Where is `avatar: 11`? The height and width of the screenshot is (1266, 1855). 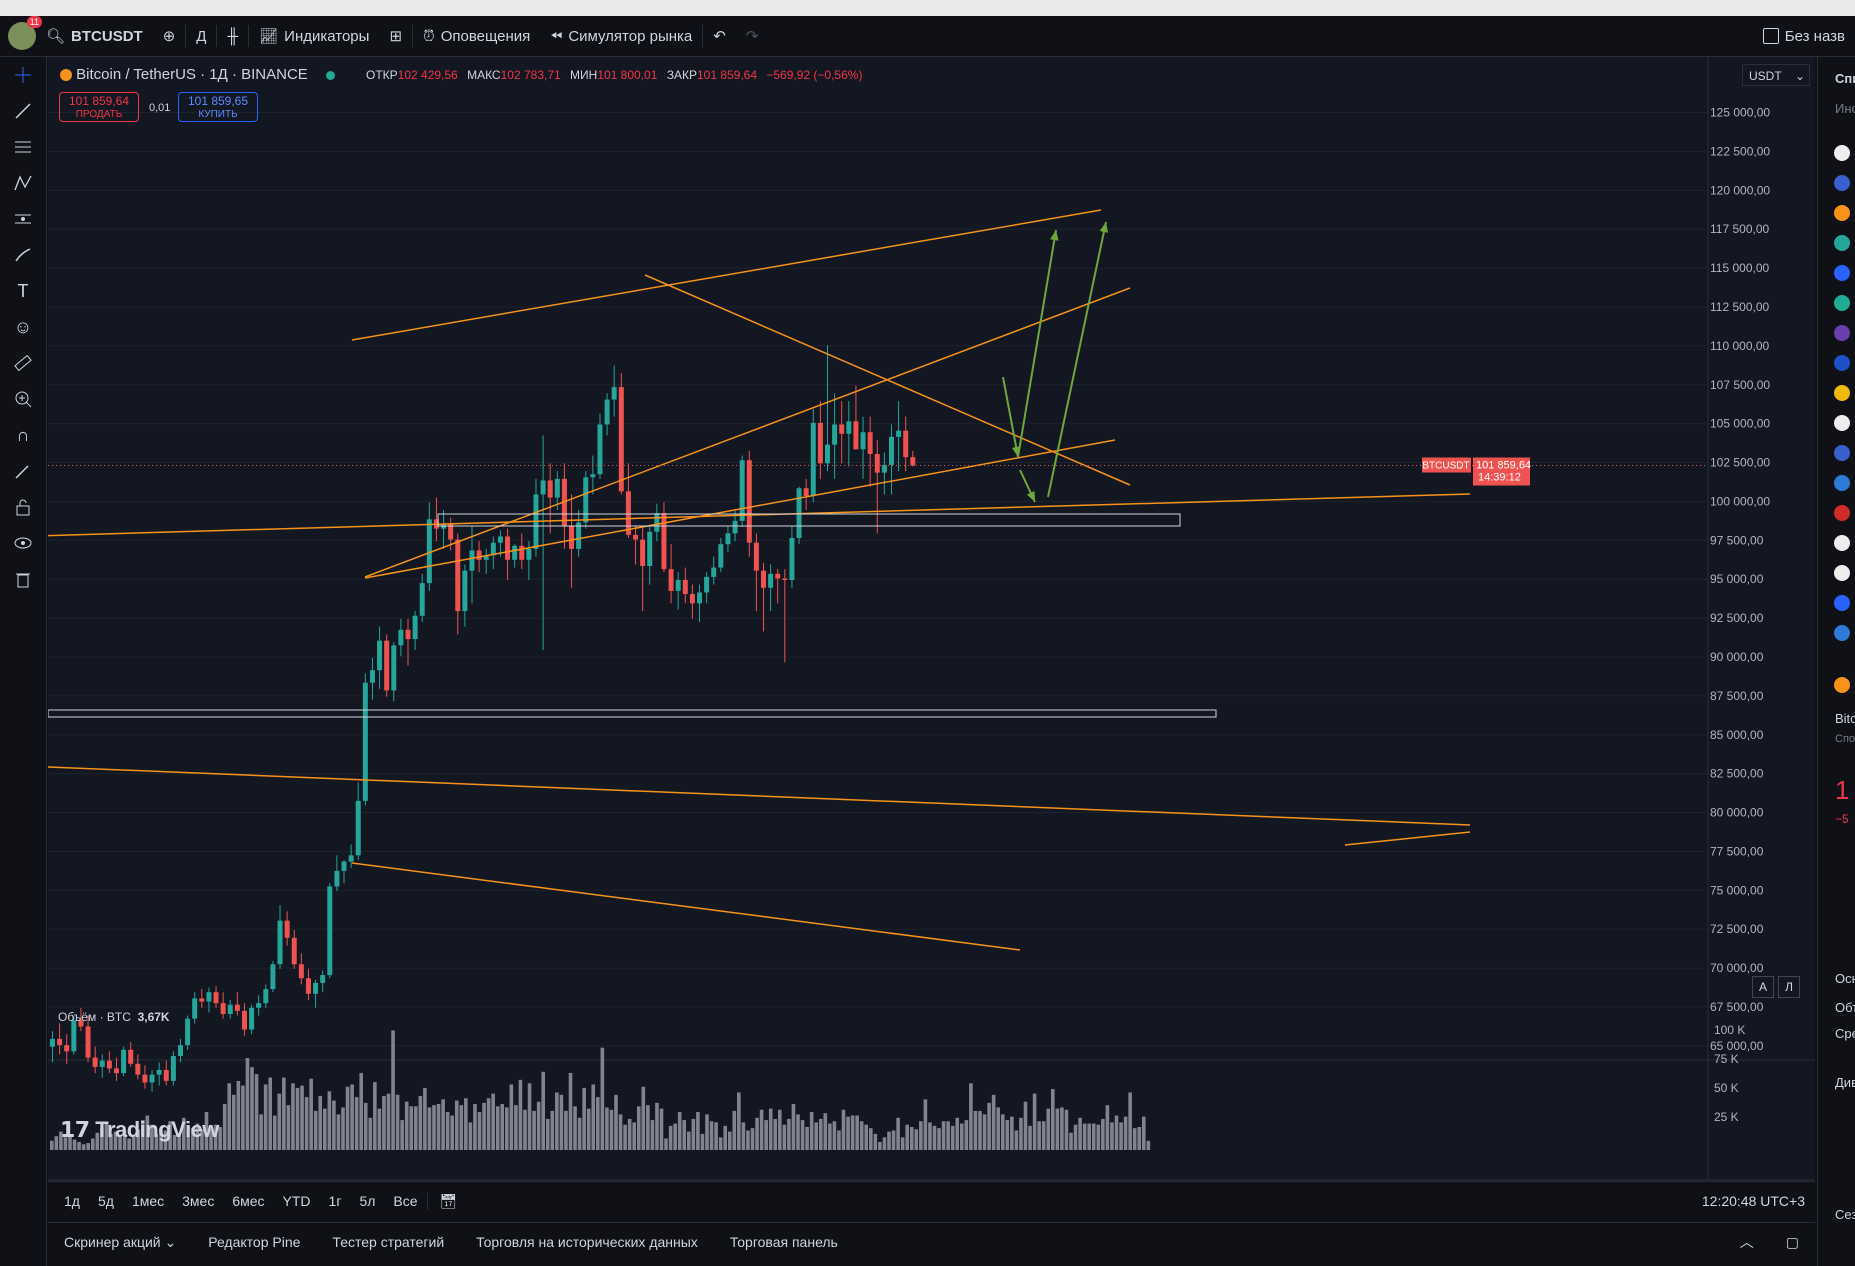 avatar: 11 is located at coordinates (25, 33).